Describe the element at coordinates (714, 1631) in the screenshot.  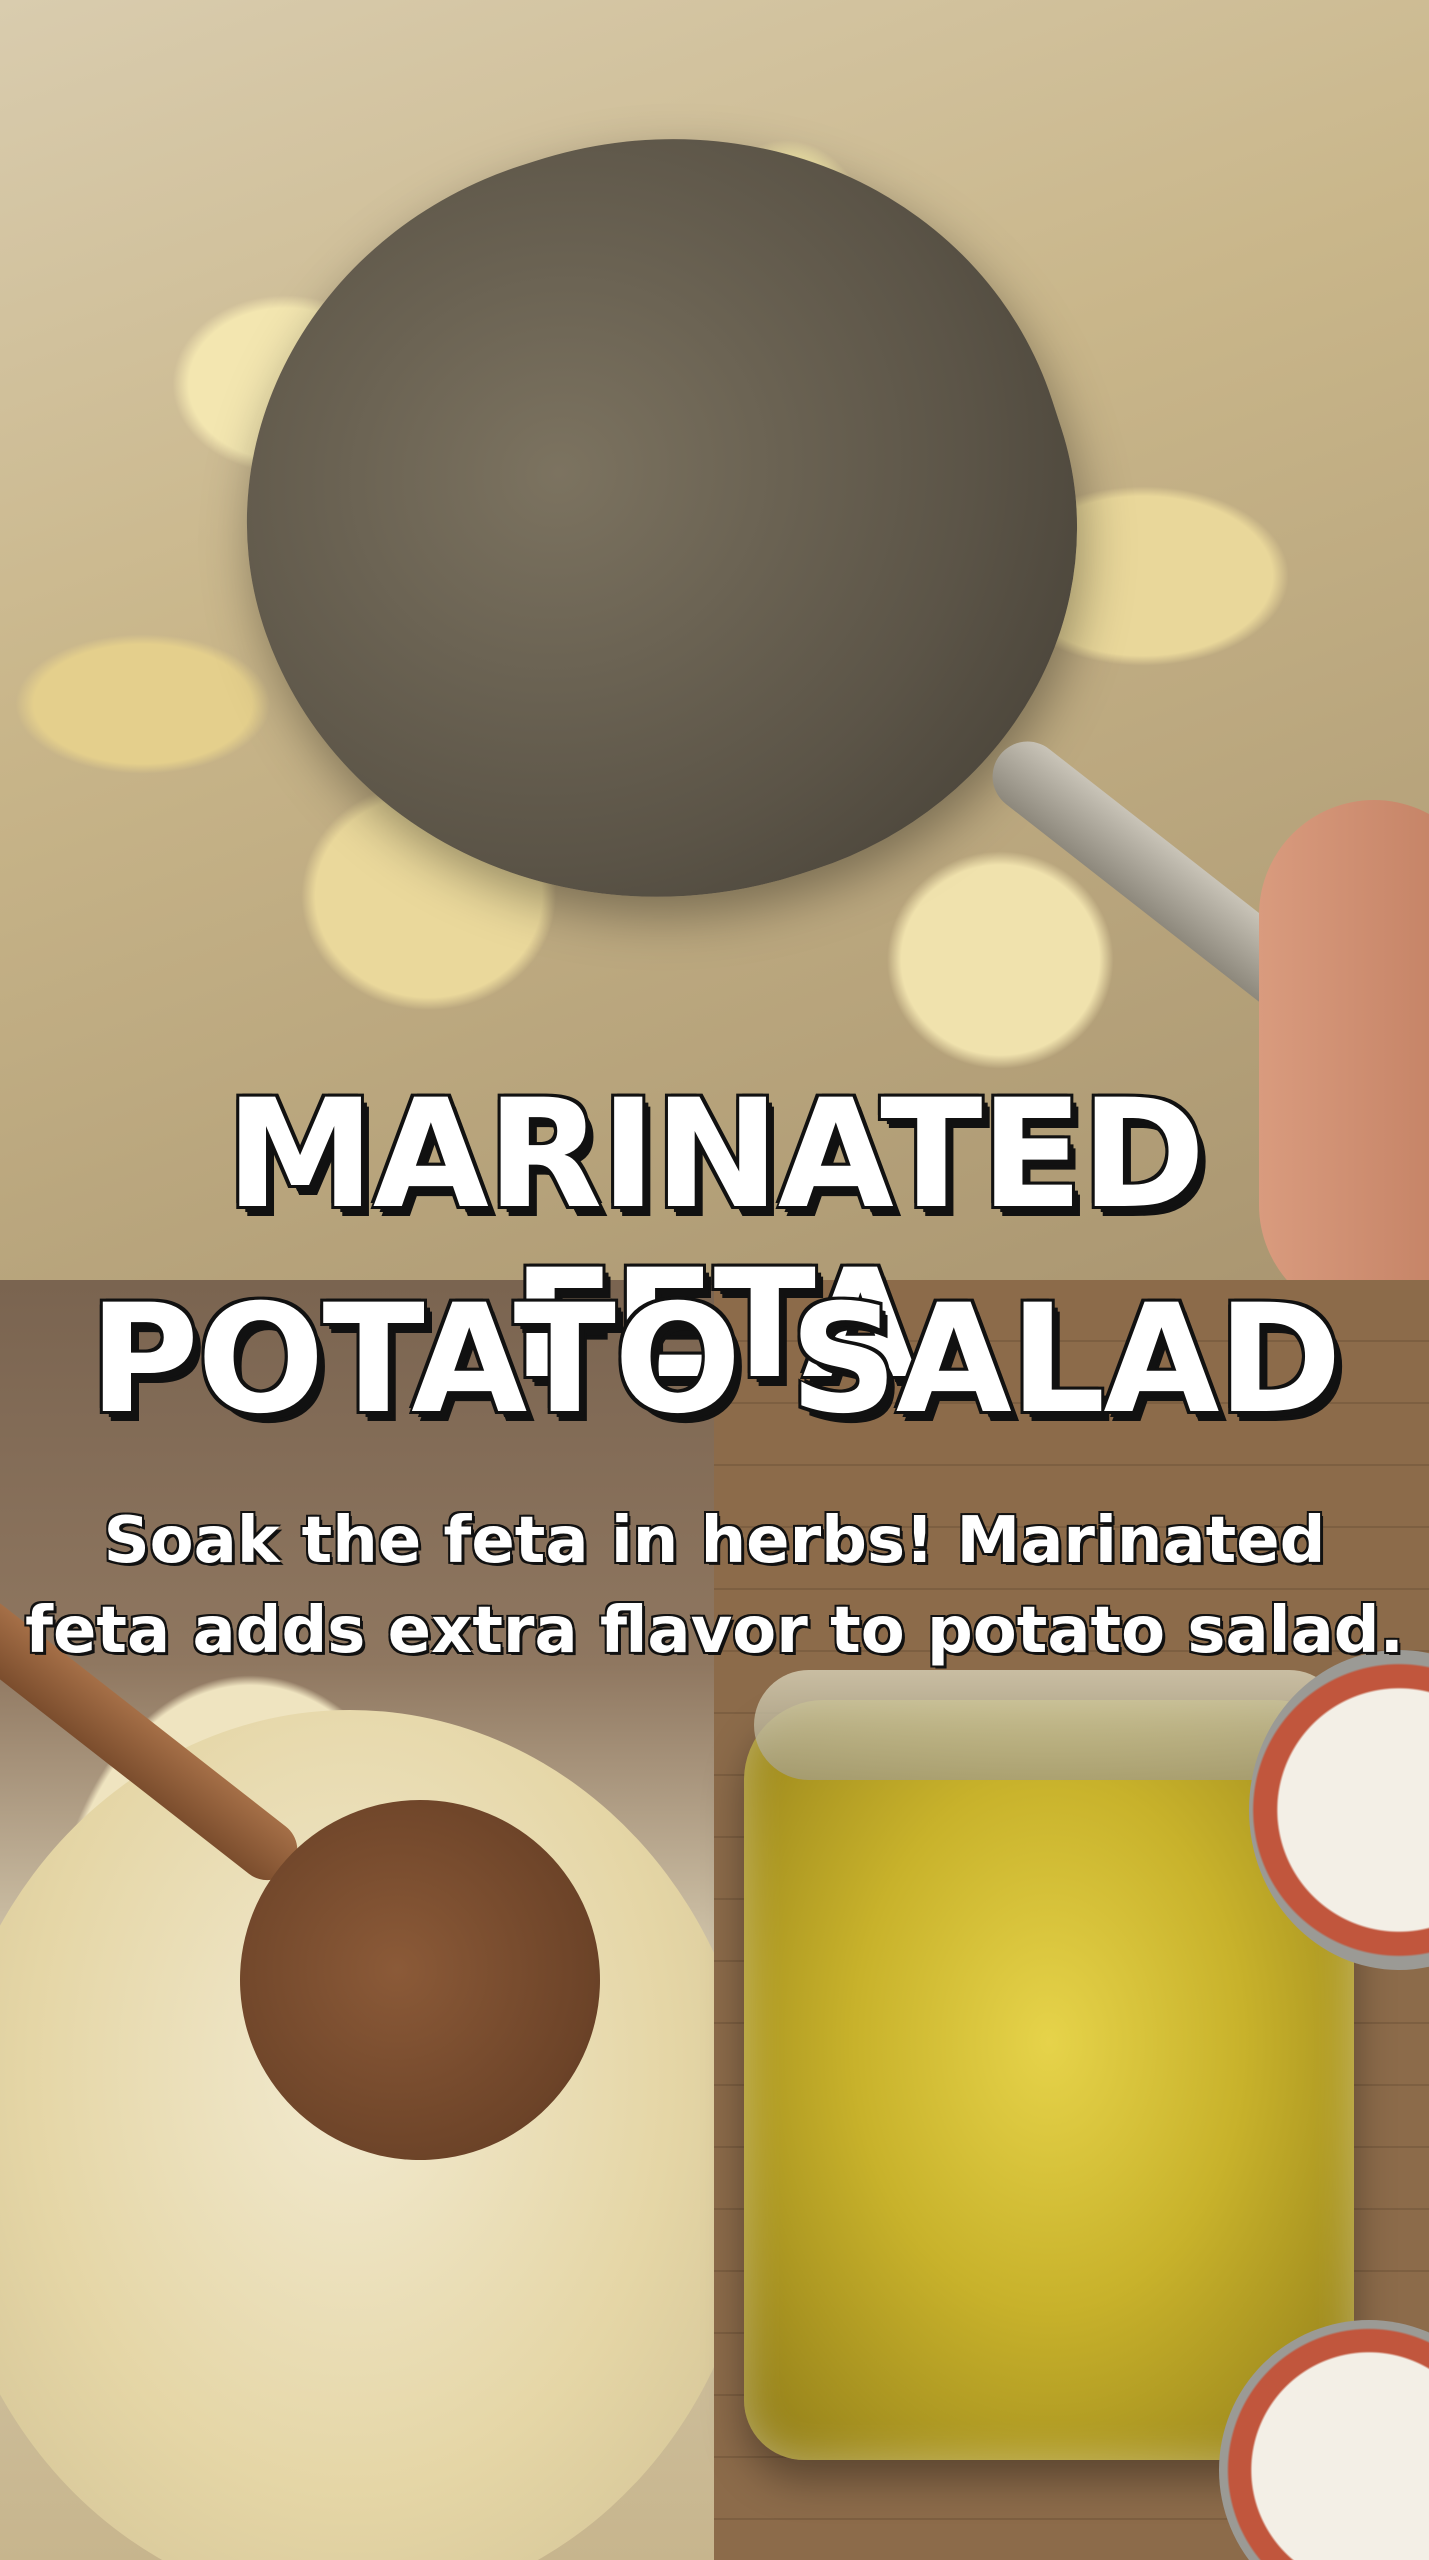
I see `subtitle-line-2: feta adds extra flavor to potato salad.` at that location.